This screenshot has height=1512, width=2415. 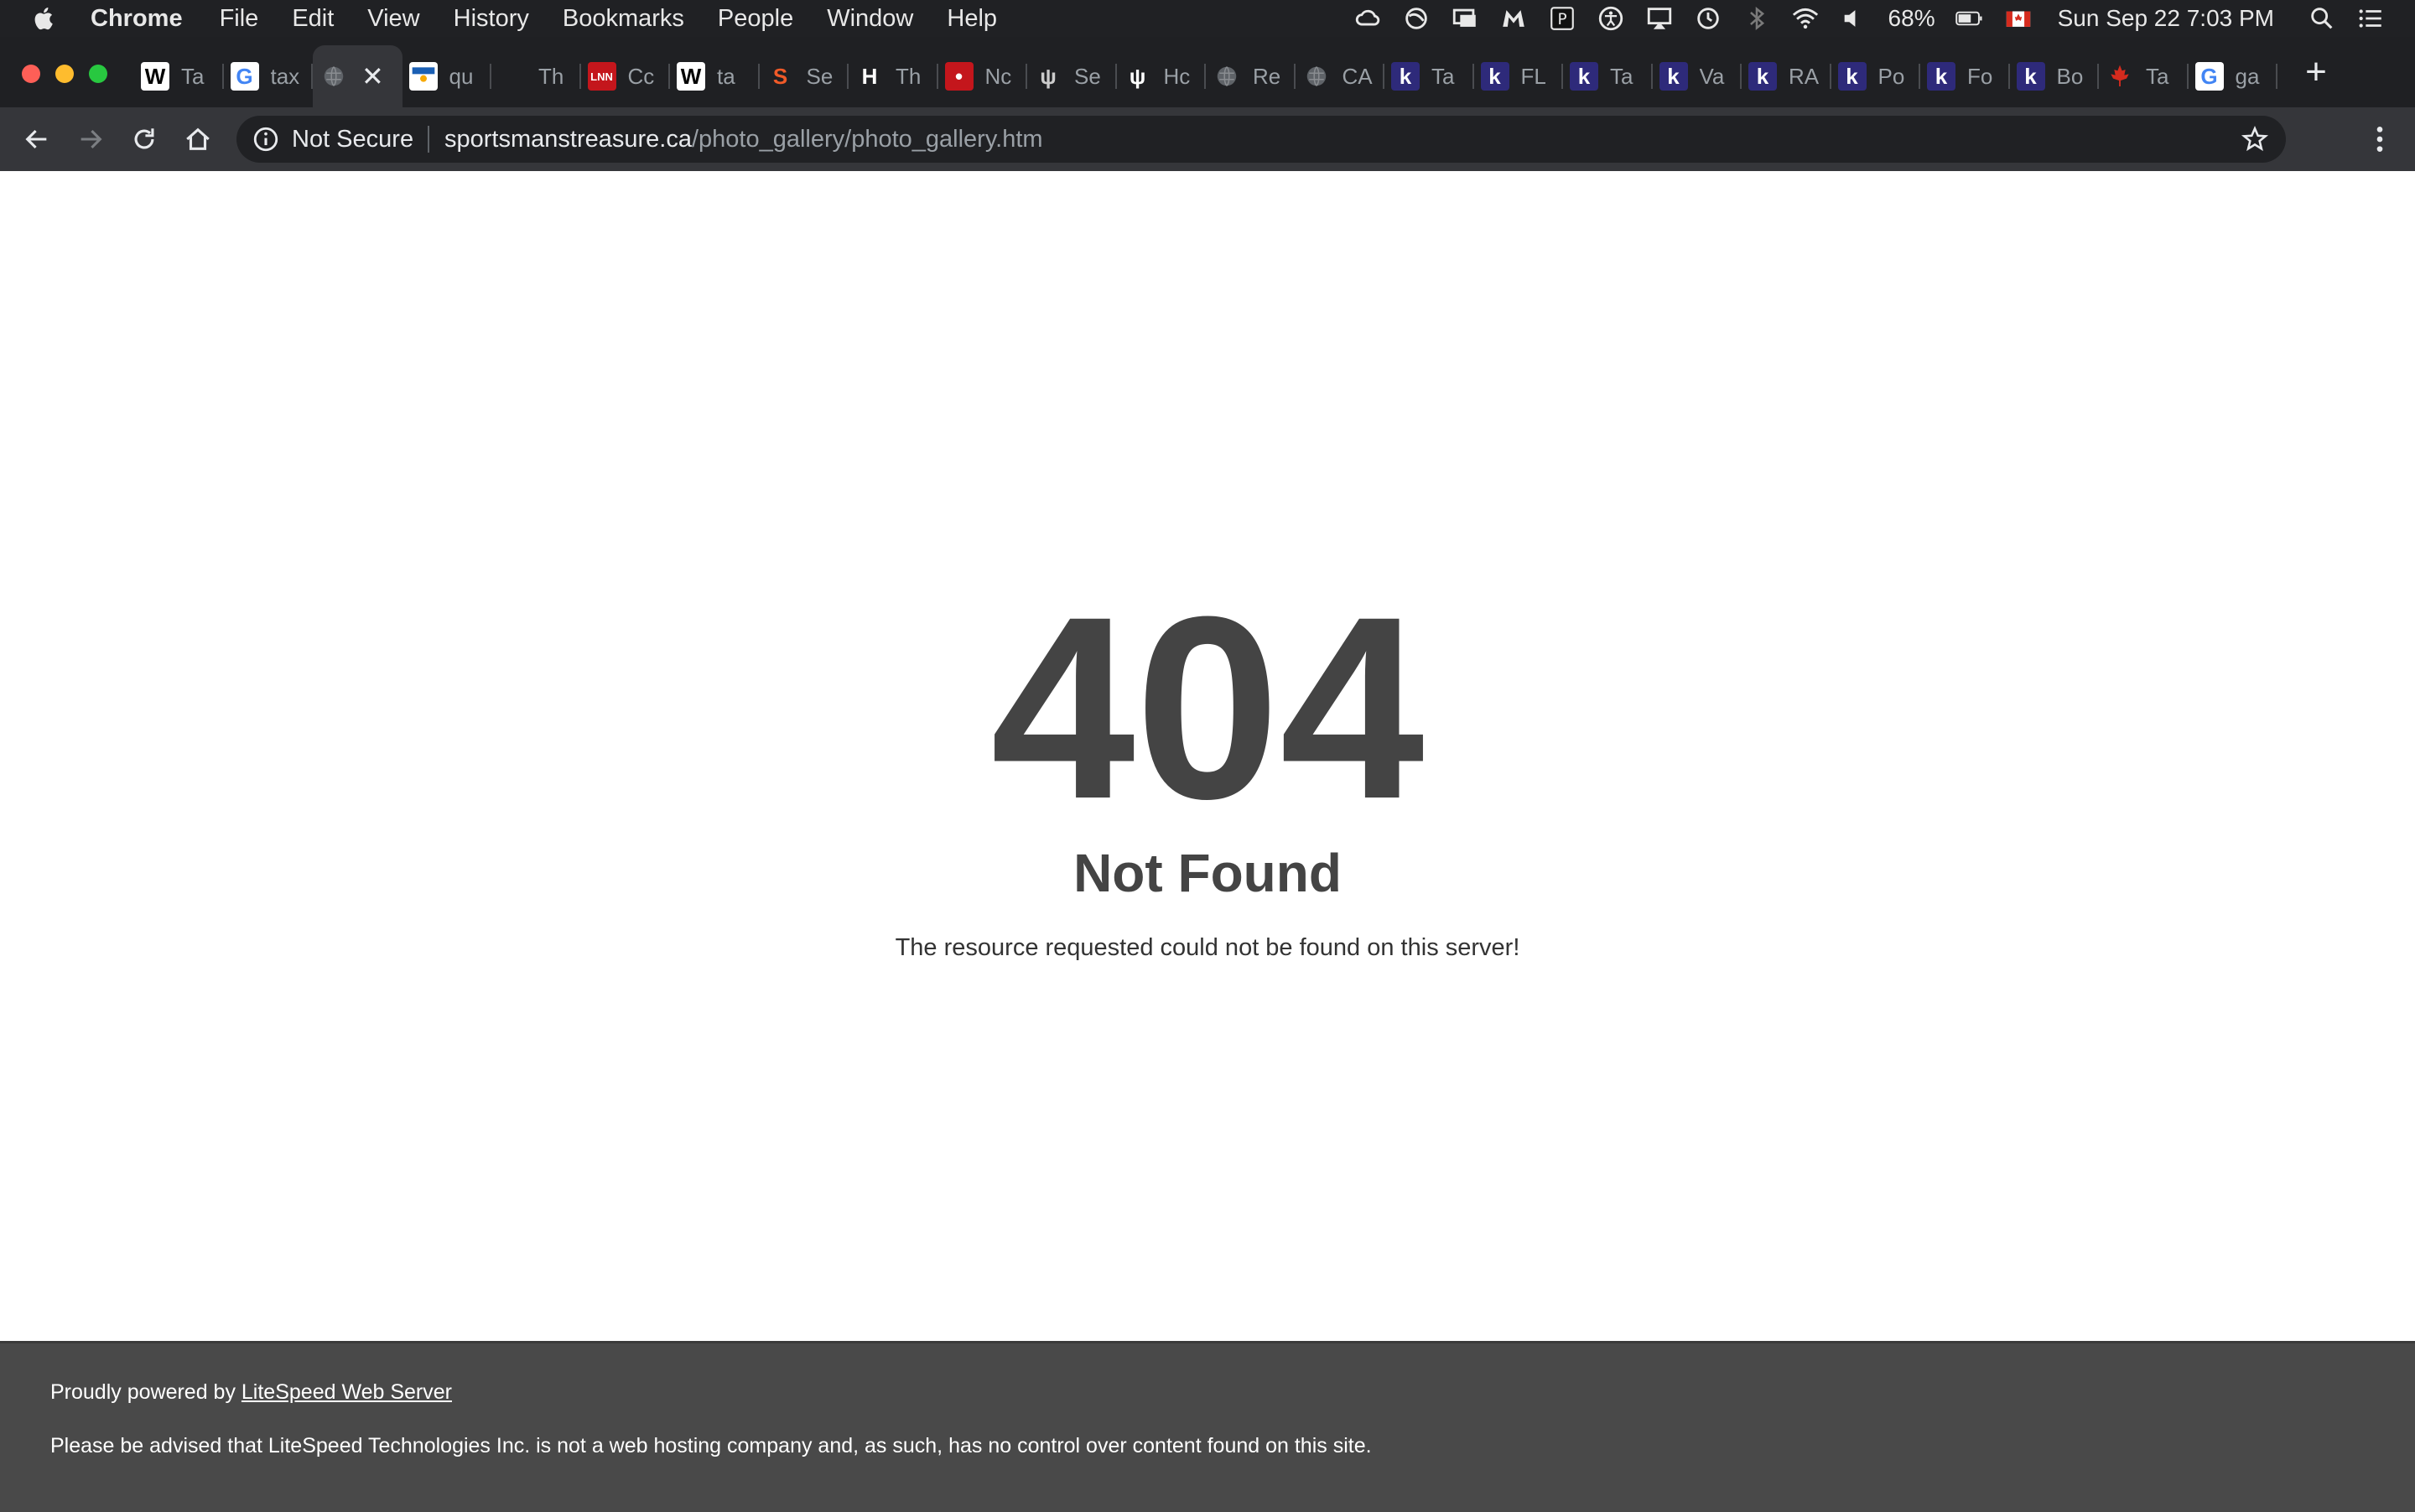 I want to click on tab-title: RA, so click(x=1804, y=76).